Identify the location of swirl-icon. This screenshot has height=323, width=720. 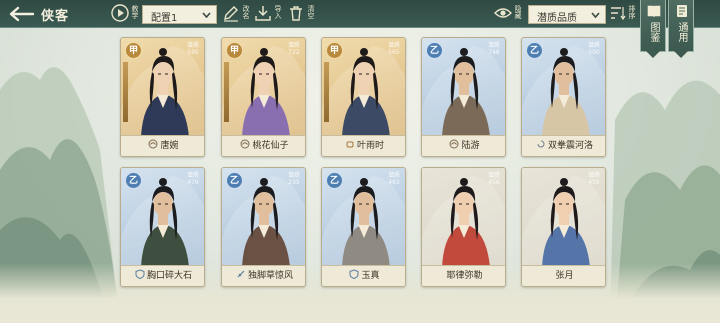
(541, 144).